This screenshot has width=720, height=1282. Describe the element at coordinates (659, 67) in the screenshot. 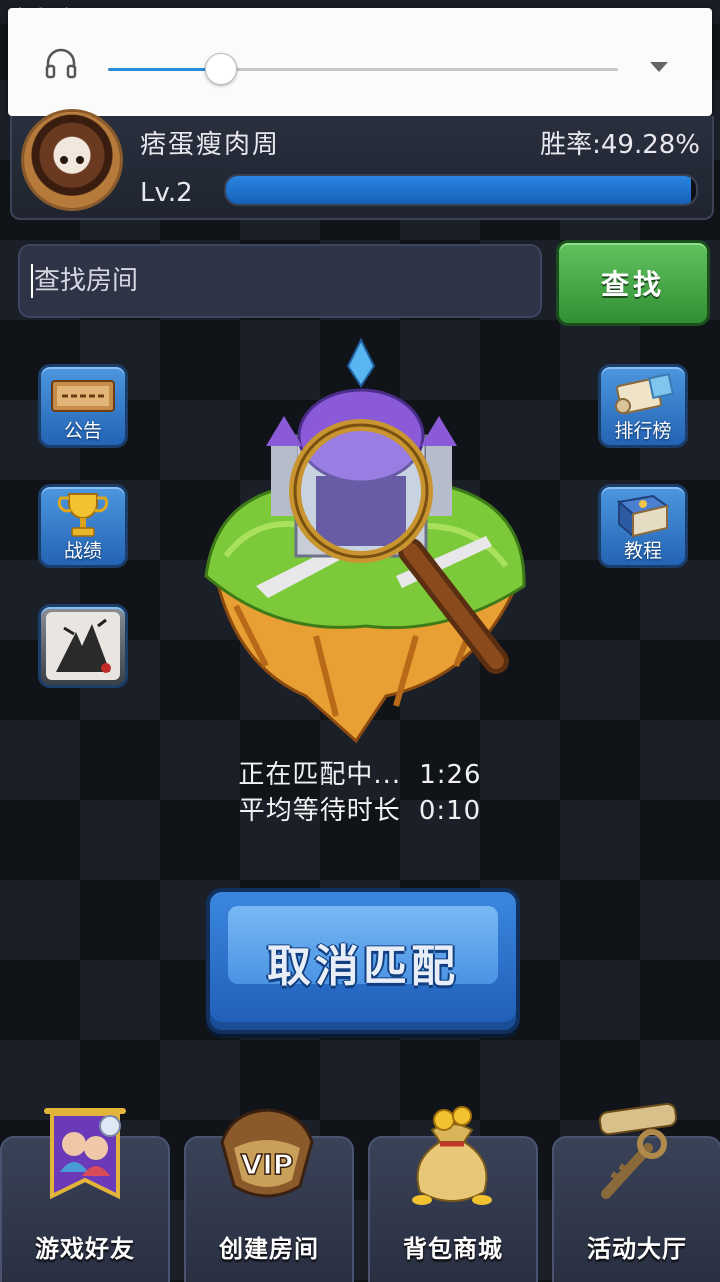

I see `chevron-down-icon` at that location.